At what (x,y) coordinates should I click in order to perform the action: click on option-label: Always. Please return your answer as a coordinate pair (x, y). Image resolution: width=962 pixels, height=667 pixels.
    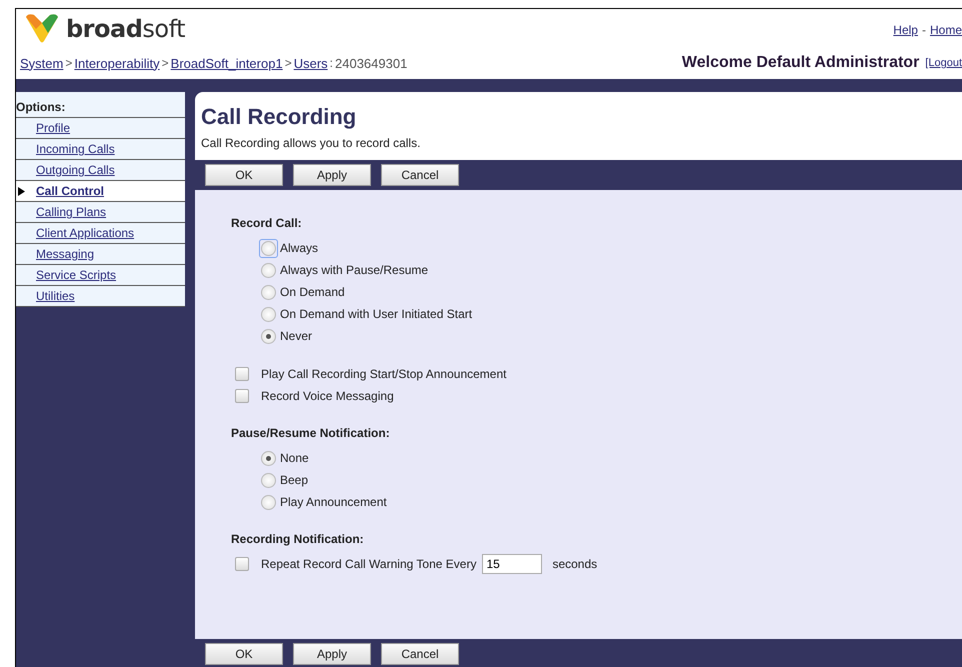
    Looking at the image, I should click on (299, 248).